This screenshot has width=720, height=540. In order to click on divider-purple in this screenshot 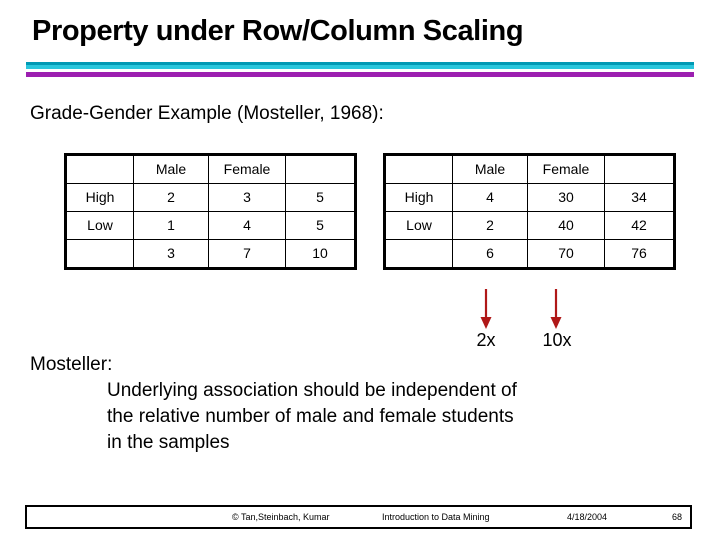, I will do `click(360, 74)`.